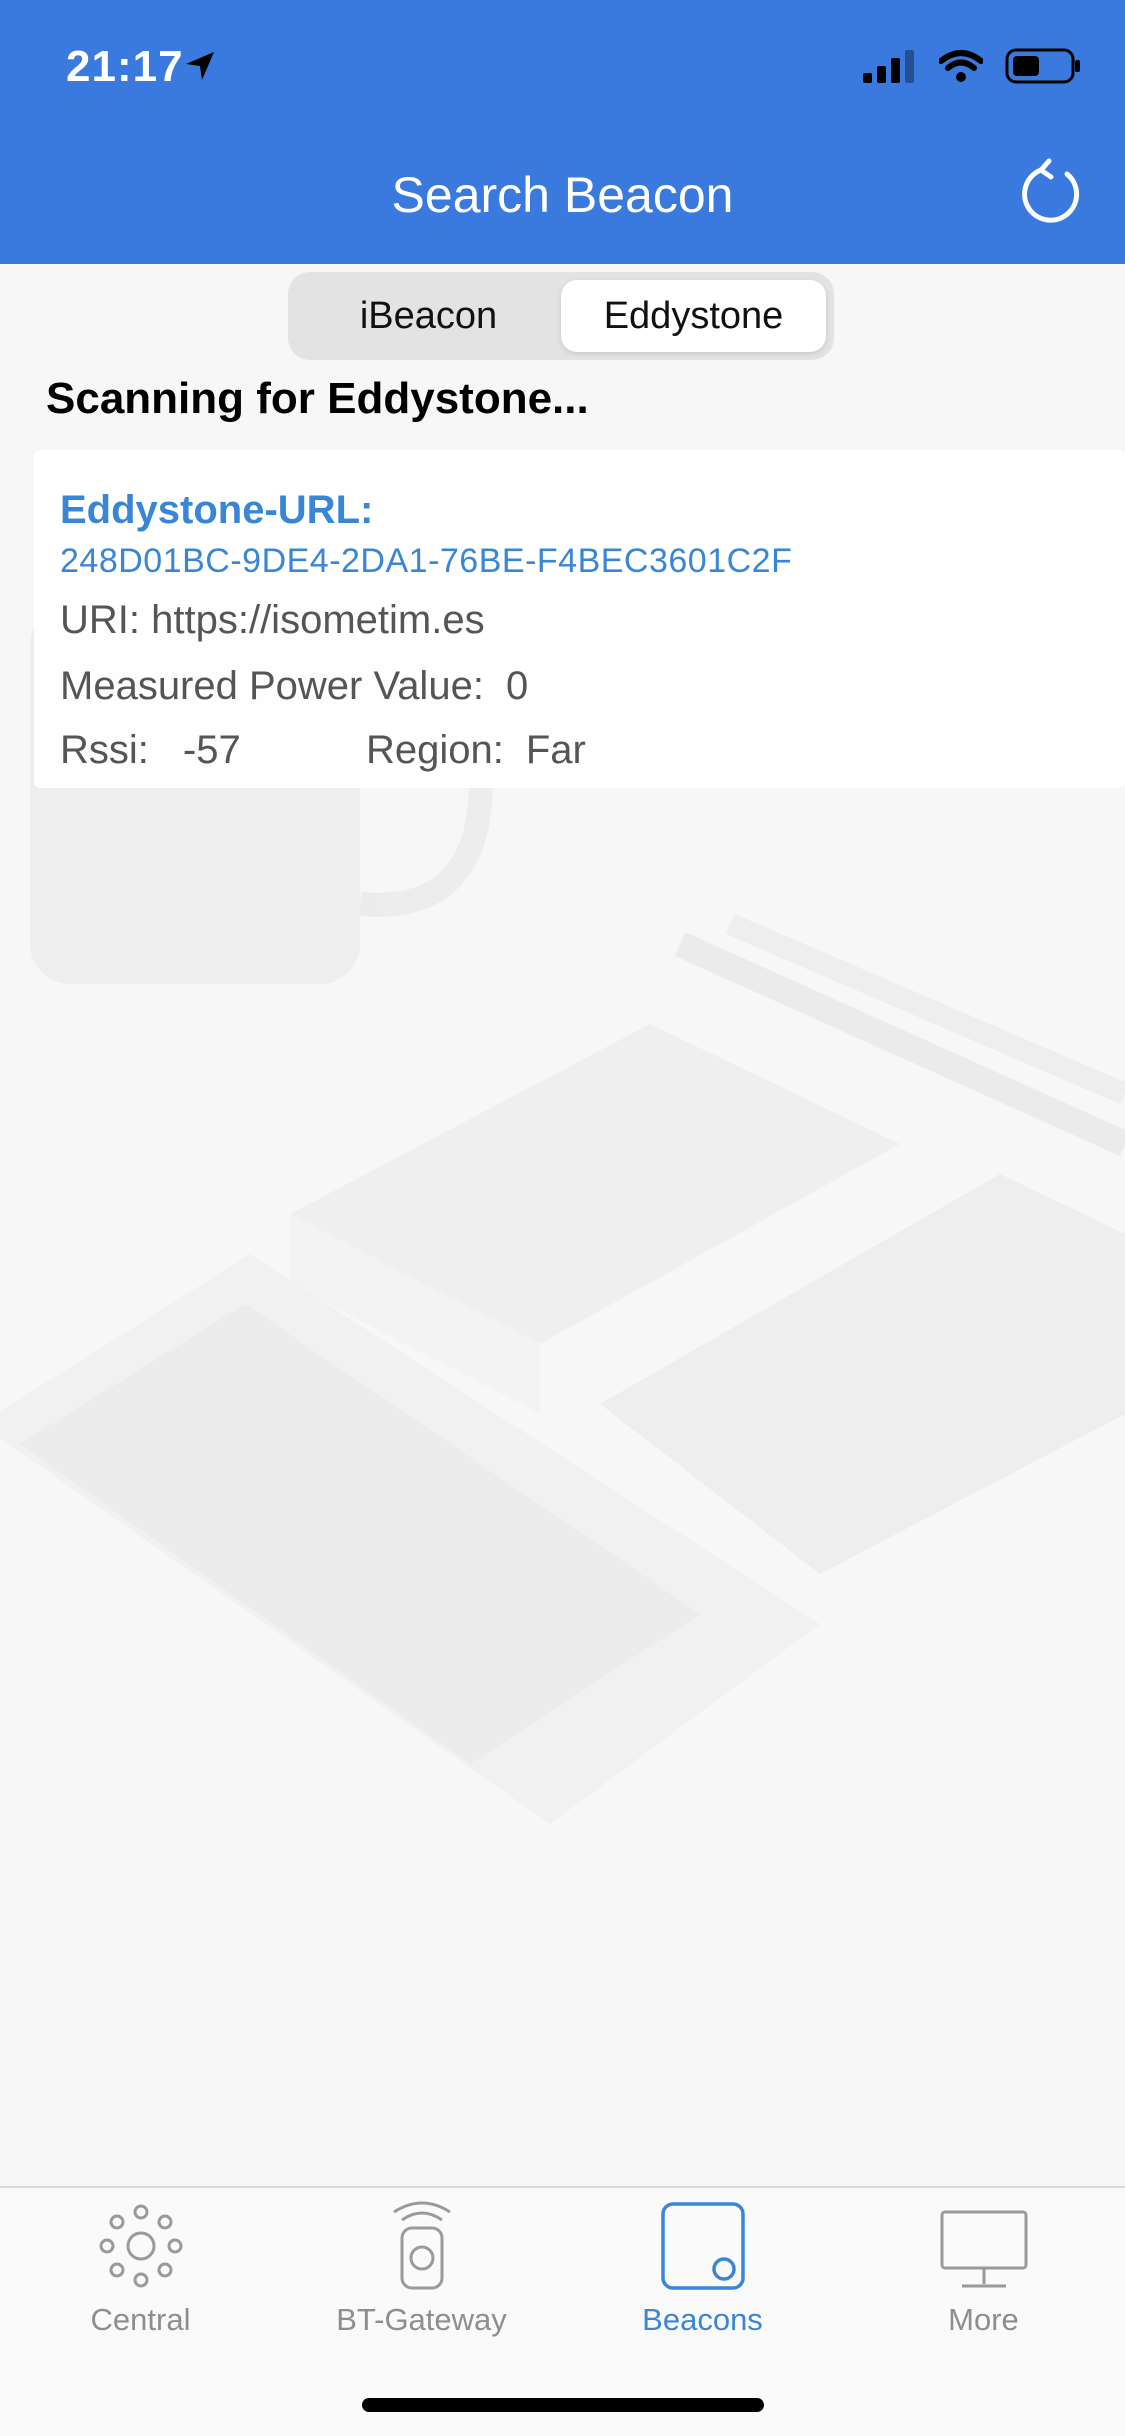 This screenshot has width=1125, height=2436. Describe the element at coordinates (421, 2245) in the screenshot. I see `gateway-icon` at that location.